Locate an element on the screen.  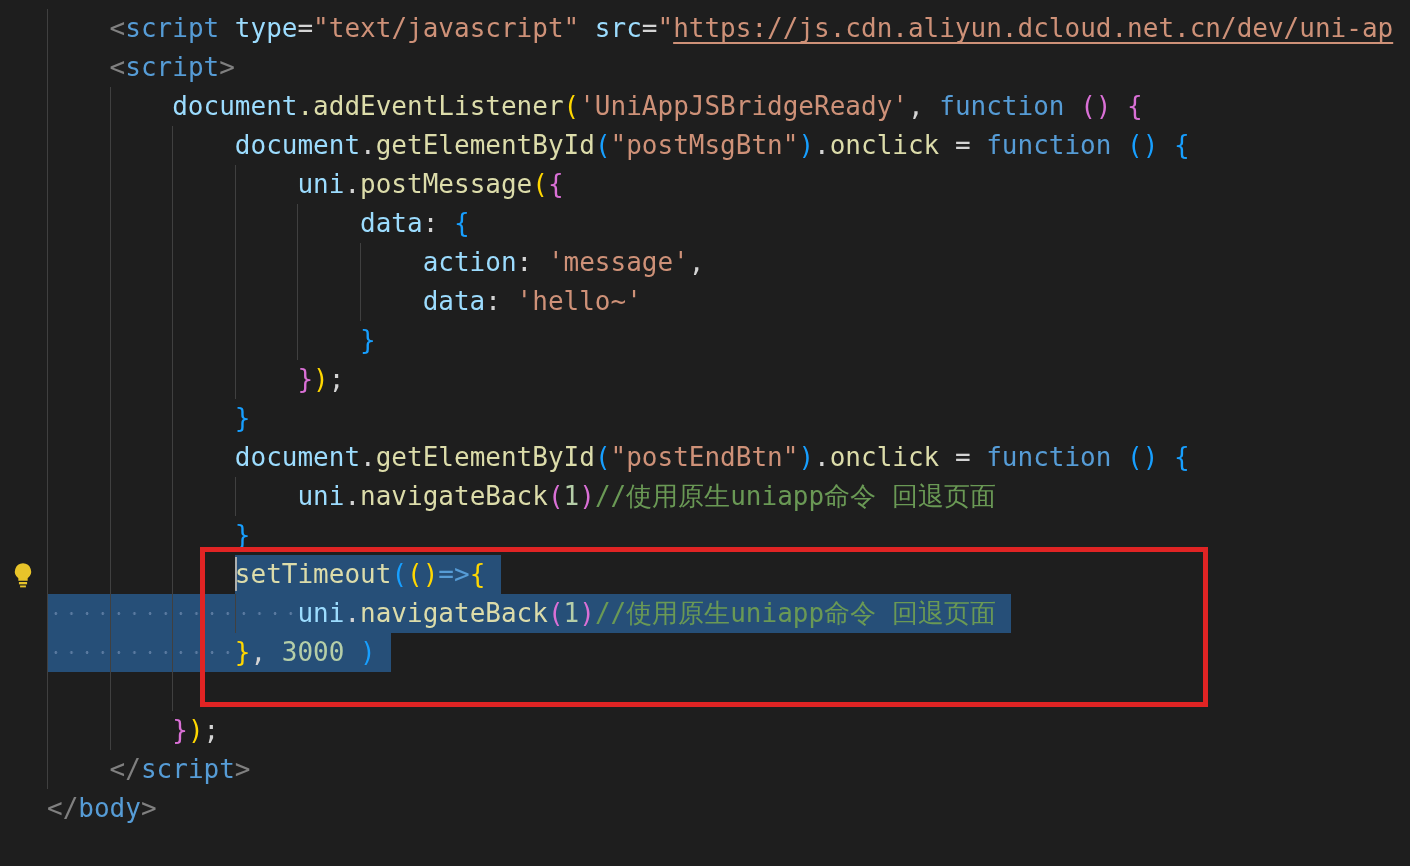
attribute-name: type is located at coordinates (266, 28).